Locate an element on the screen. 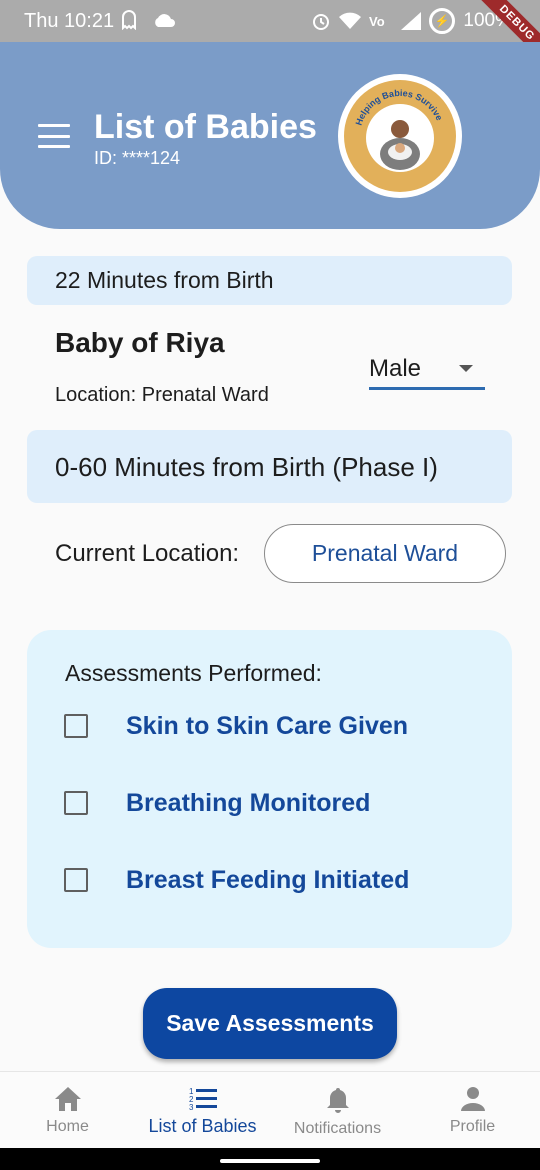  status-right-icons: Vo ⚡ 100% is located at coordinates (411, 21).